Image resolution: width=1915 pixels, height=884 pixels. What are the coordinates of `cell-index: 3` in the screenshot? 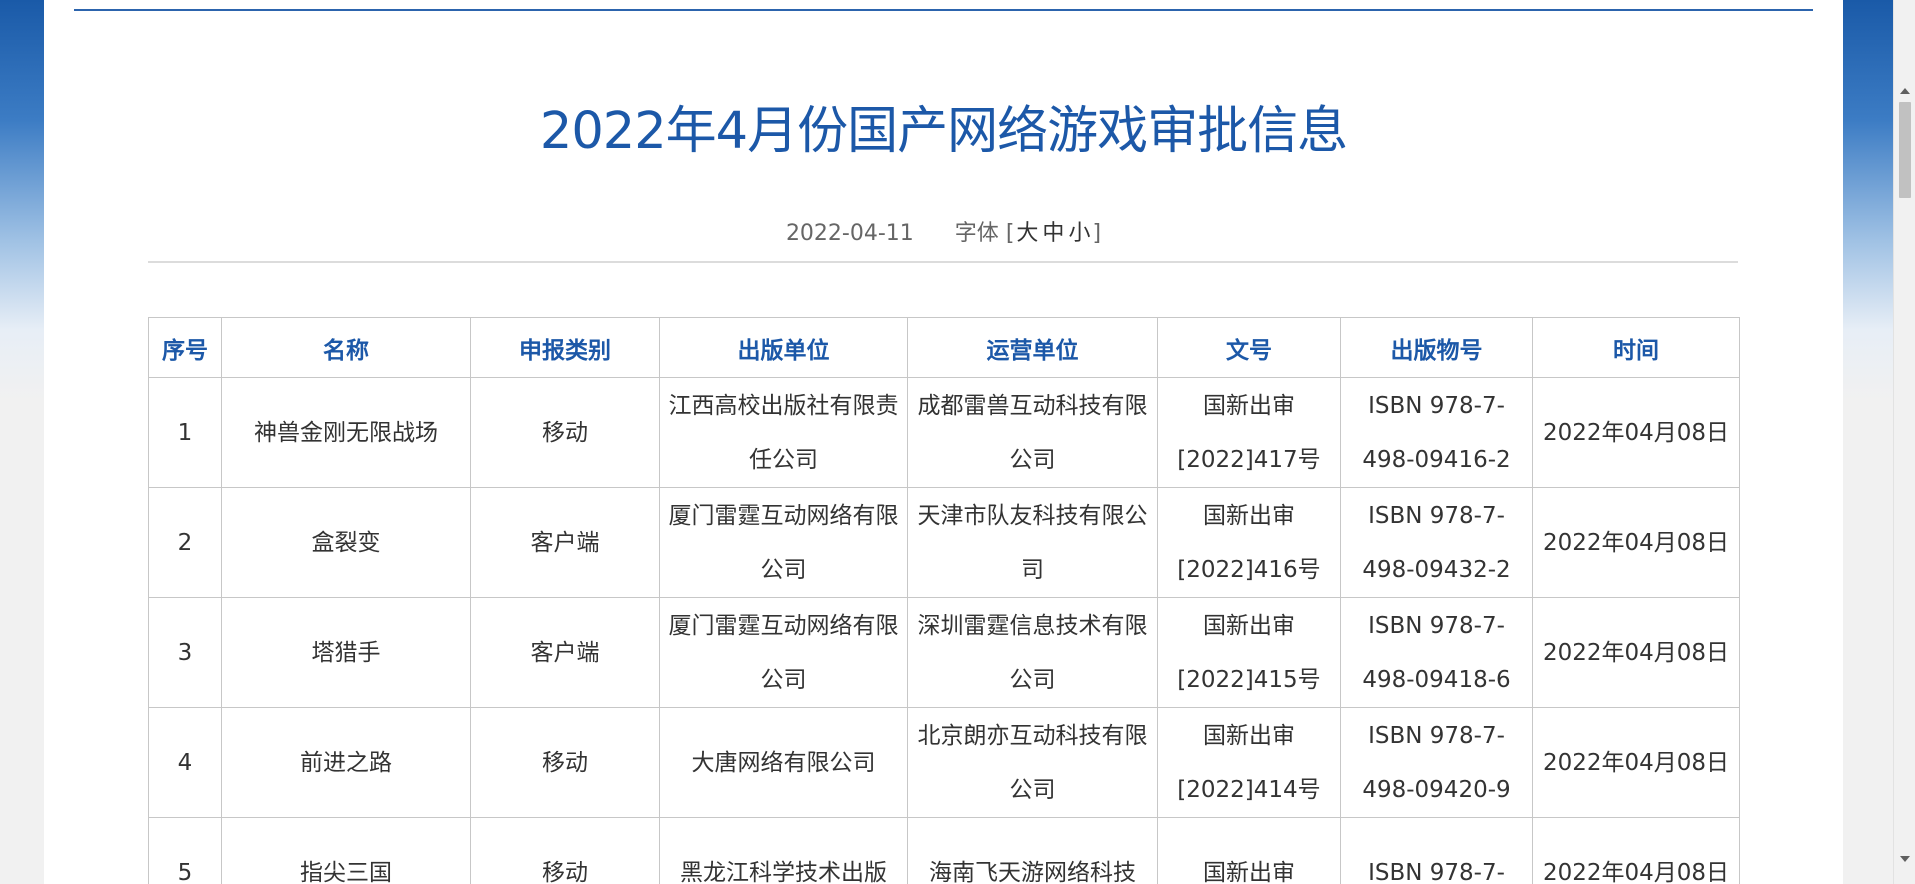 It's located at (185, 652).